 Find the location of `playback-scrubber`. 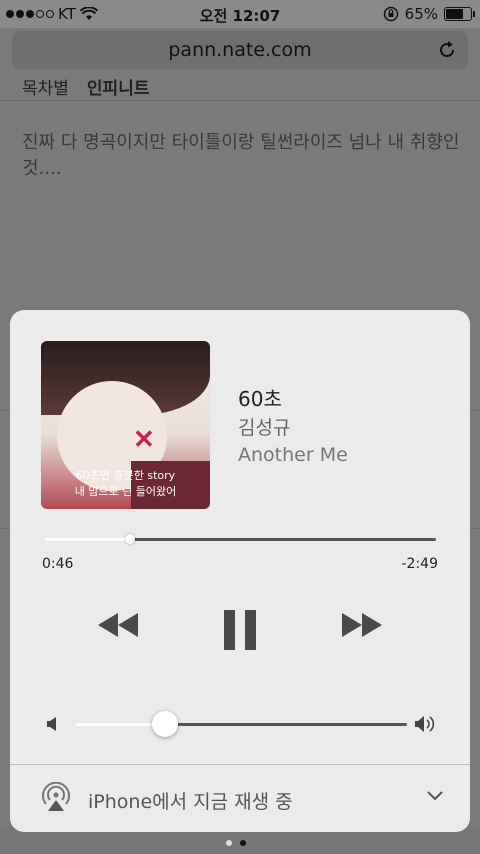

playback-scrubber is located at coordinates (240, 539).